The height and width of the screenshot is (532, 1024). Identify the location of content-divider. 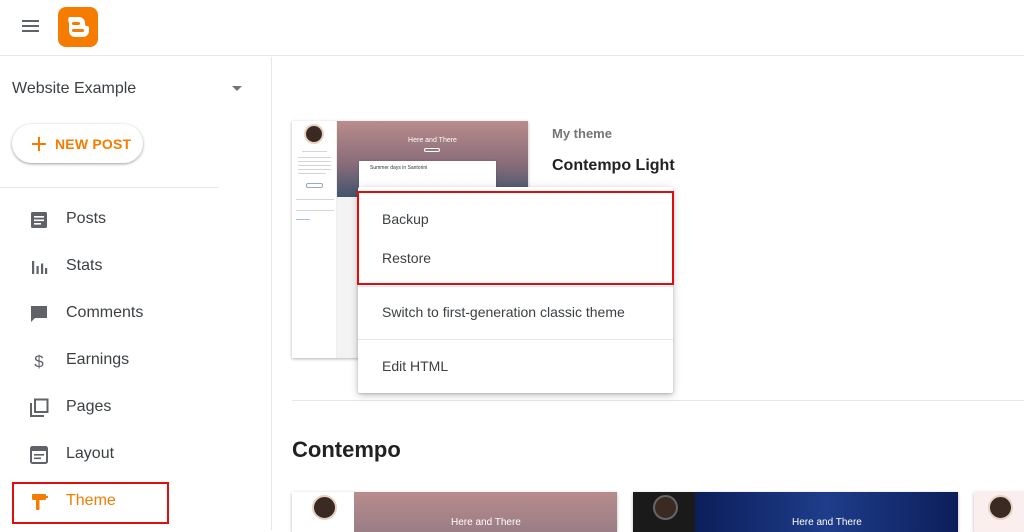
(658, 400).